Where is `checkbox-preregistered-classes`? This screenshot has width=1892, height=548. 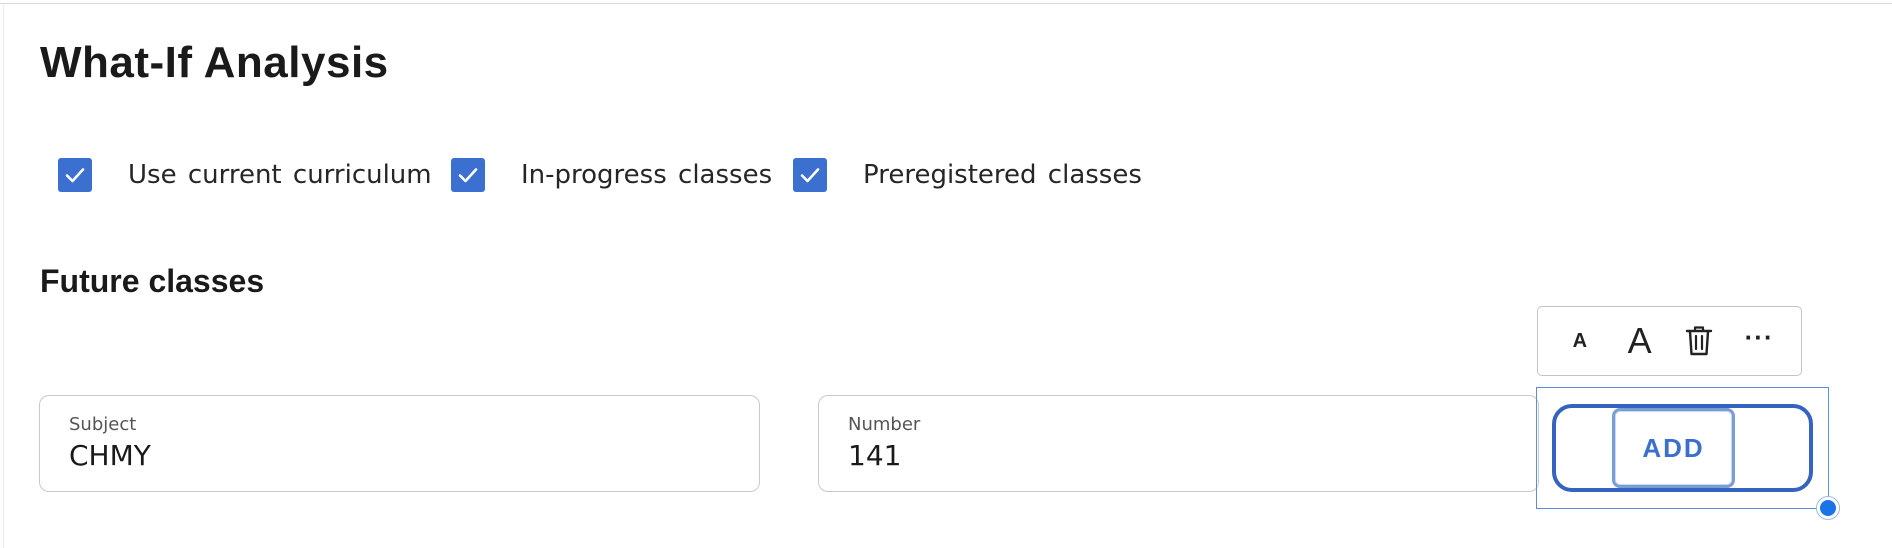 checkbox-preregistered-classes is located at coordinates (810, 175).